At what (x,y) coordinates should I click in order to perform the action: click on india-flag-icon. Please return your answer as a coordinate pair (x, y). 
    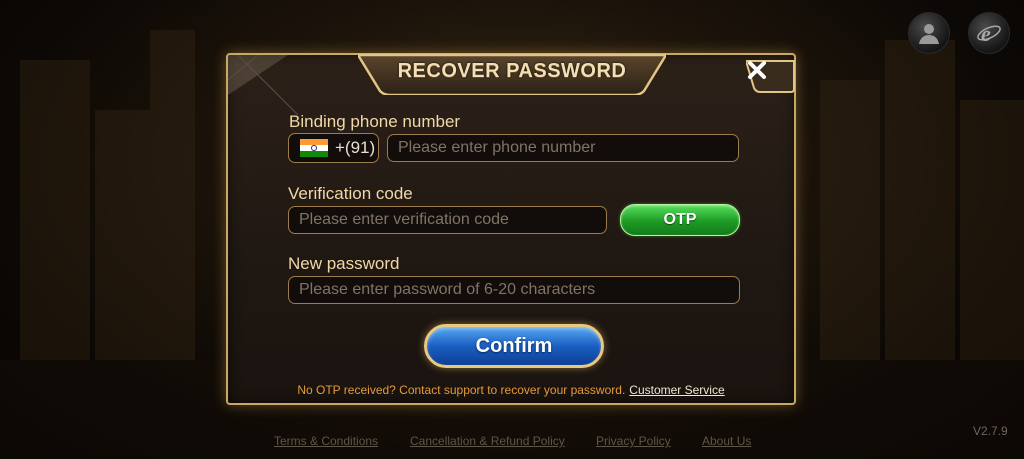
    Looking at the image, I should click on (314, 148).